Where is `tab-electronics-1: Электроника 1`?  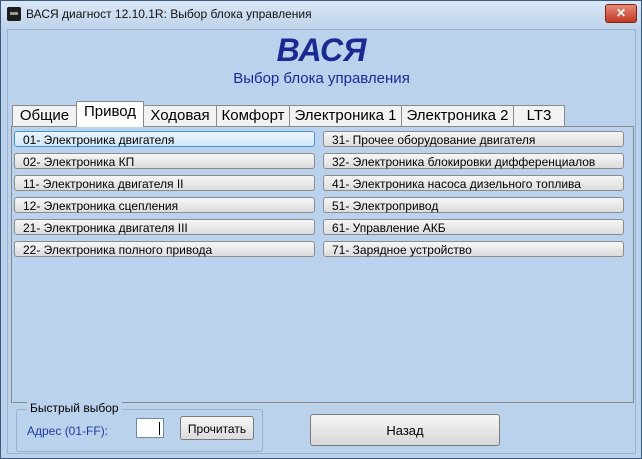
tab-electronics-1: Электроника 1 is located at coordinates (345, 115).